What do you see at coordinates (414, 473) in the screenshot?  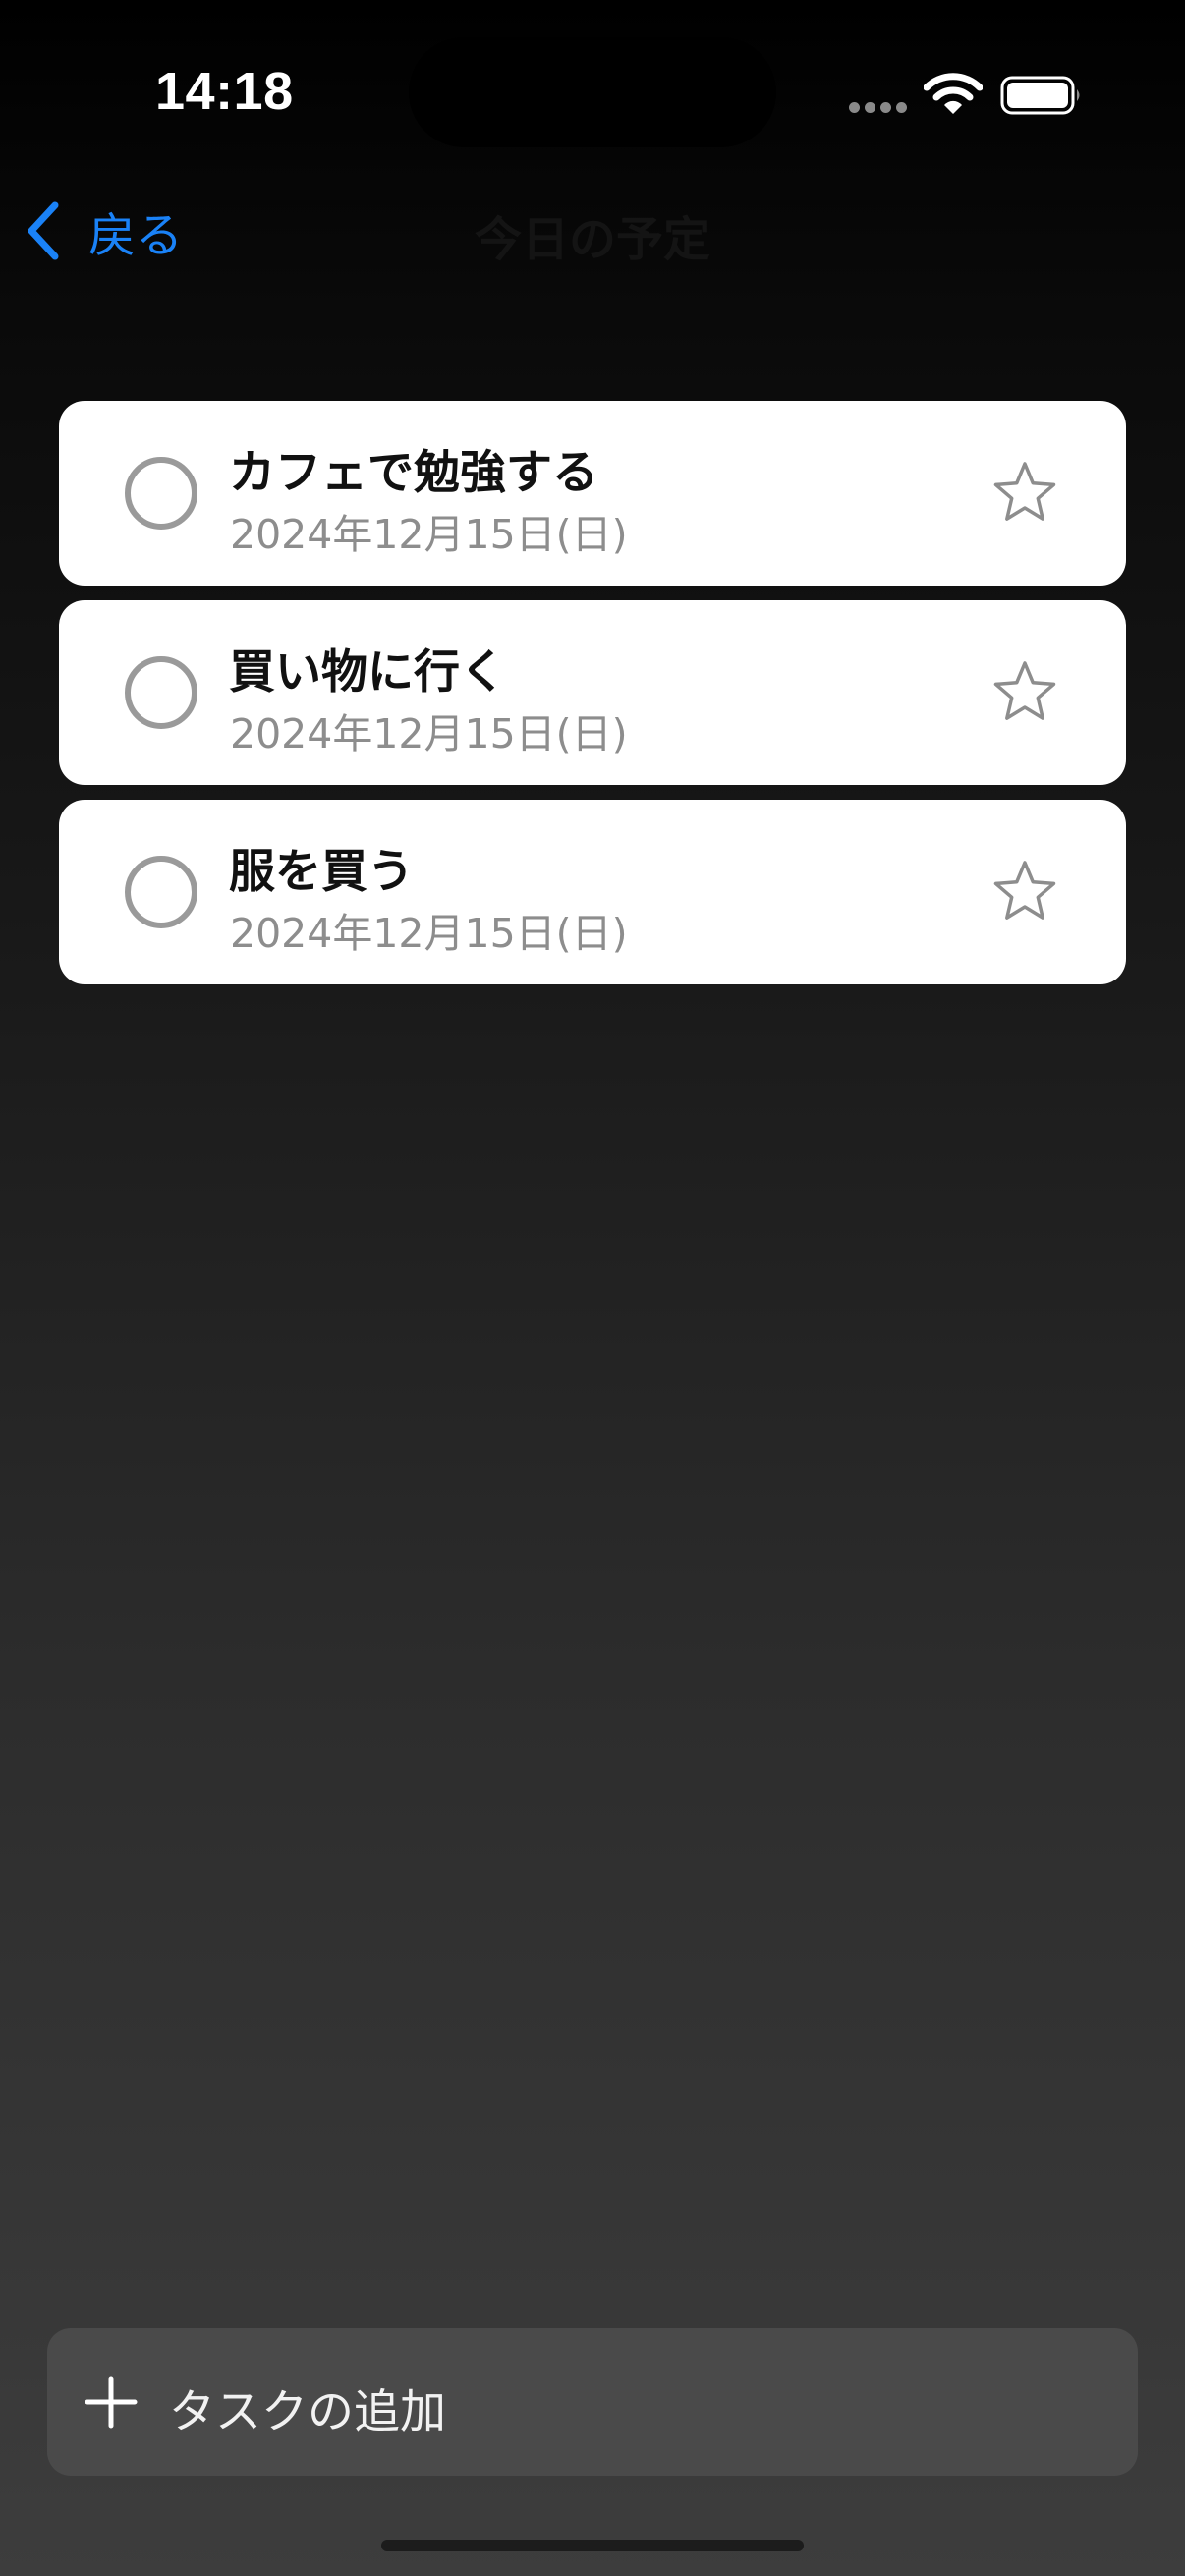 I see `task-title: カフェで勉強する` at bounding box center [414, 473].